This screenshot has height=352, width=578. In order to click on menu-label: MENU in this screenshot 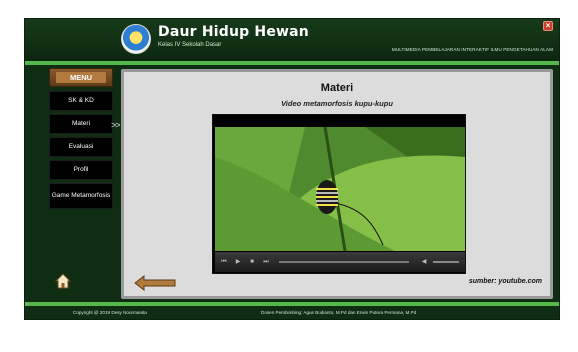, I will do `click(81, 77)`.